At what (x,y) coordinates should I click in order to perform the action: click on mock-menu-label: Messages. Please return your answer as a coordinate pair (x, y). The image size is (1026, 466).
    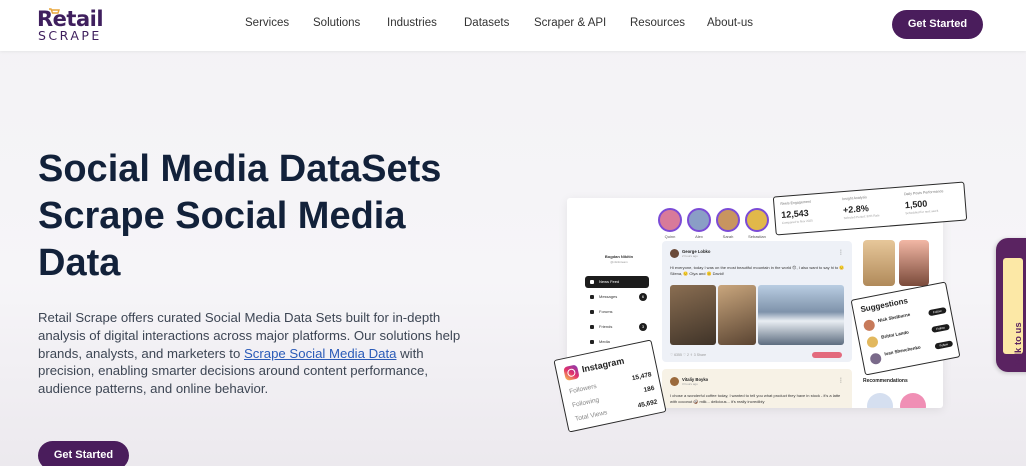
    Looking at the image, I should click on (608, 296).